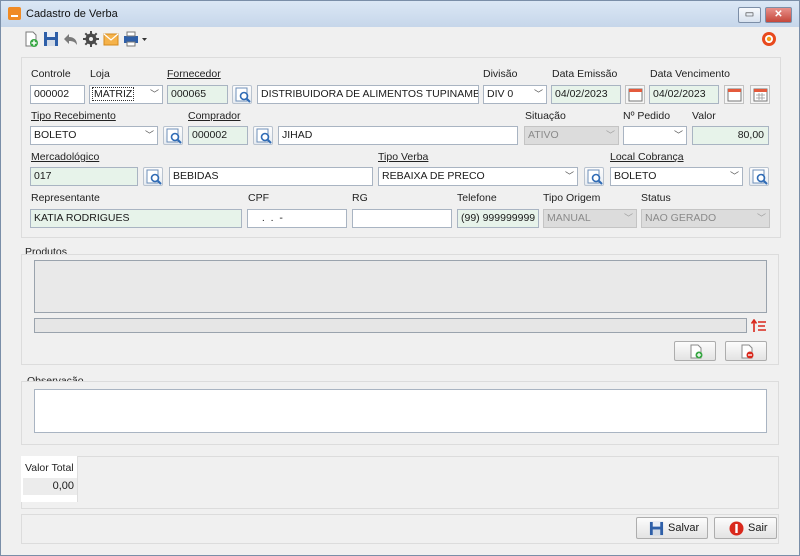  Describe the element at coordinates (398, 135) in the screenshot. I see `comprador-name-field: JIHAD` at that location.